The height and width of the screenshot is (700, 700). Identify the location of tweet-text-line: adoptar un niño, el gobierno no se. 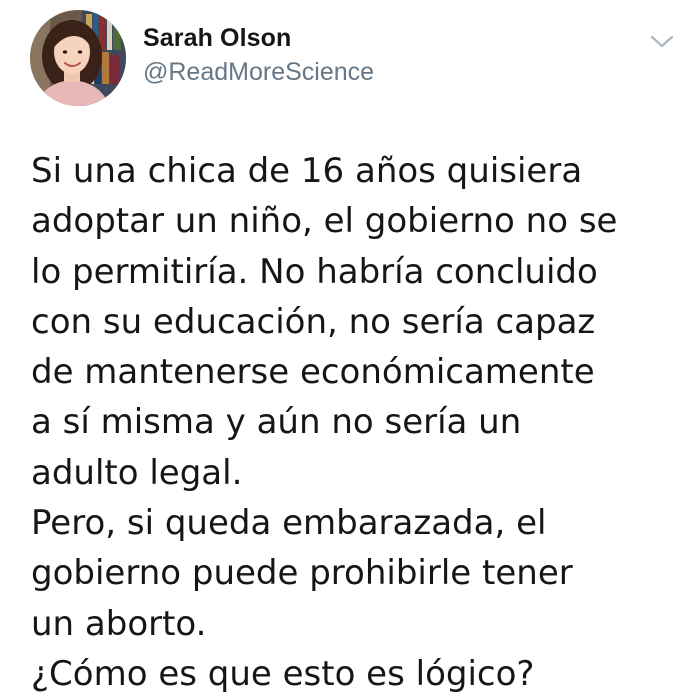
(324, 221).